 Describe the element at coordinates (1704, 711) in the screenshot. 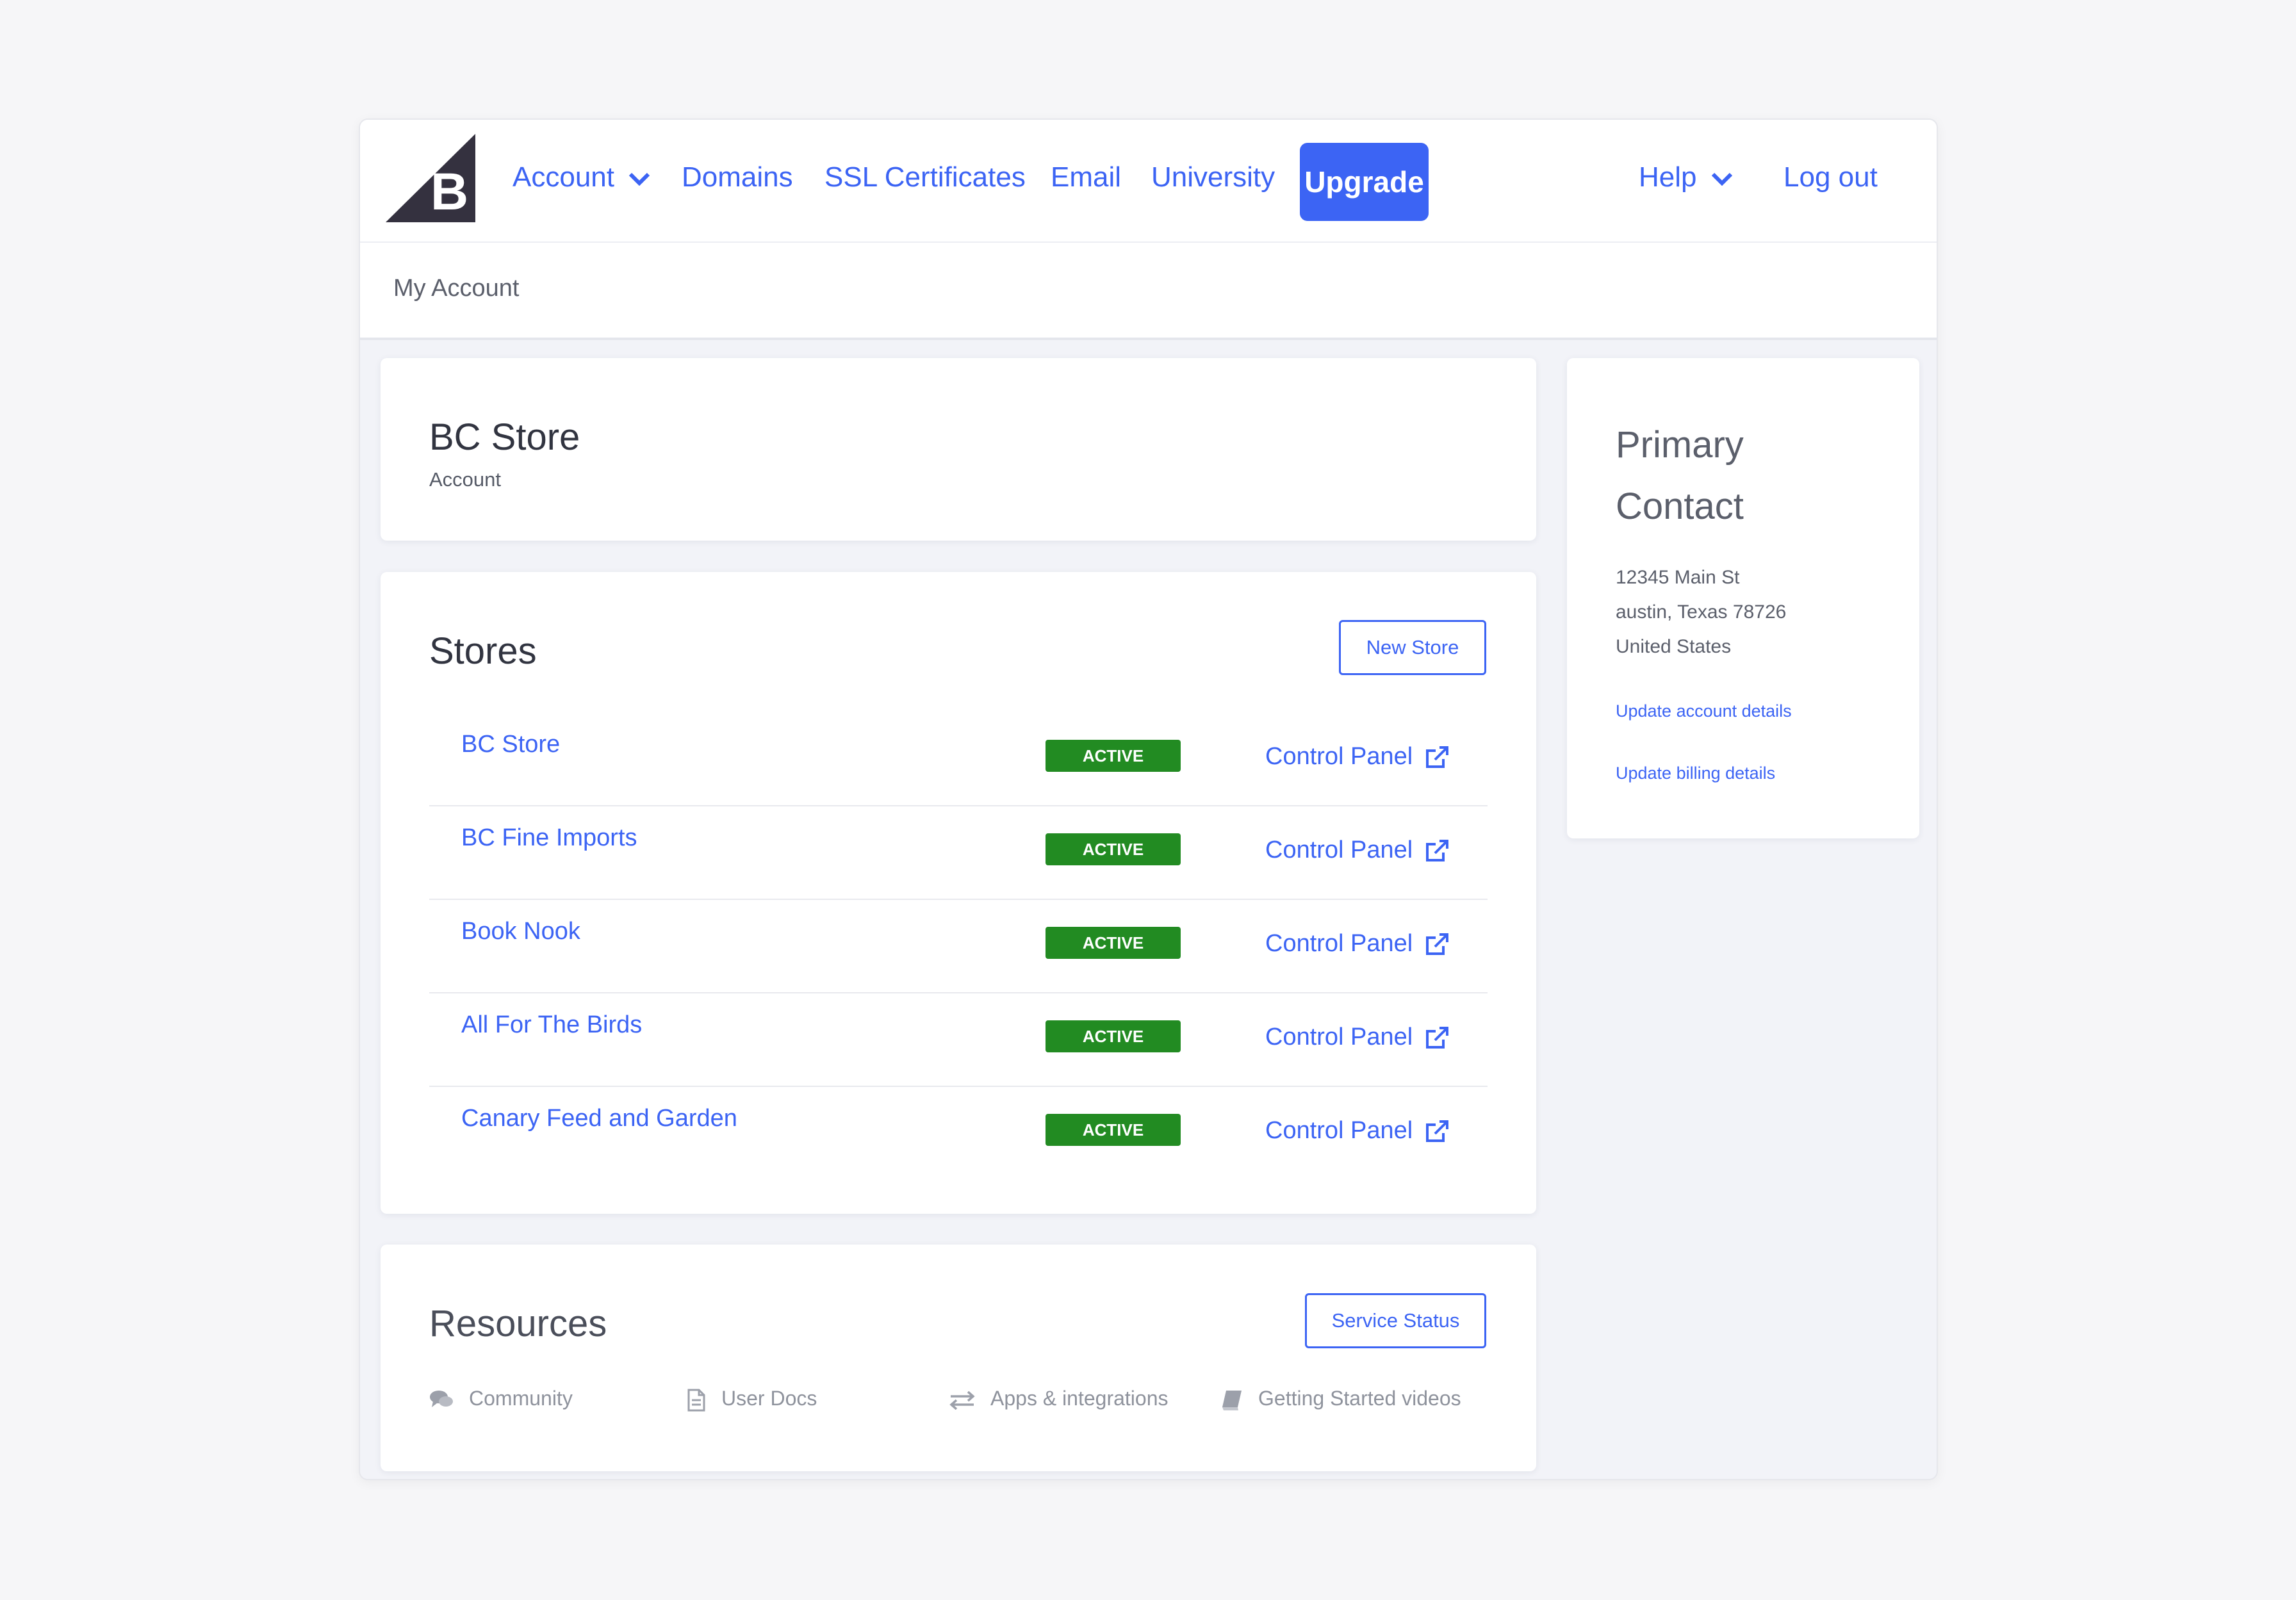

I see `update-account-details-link: Update account details` at that location.